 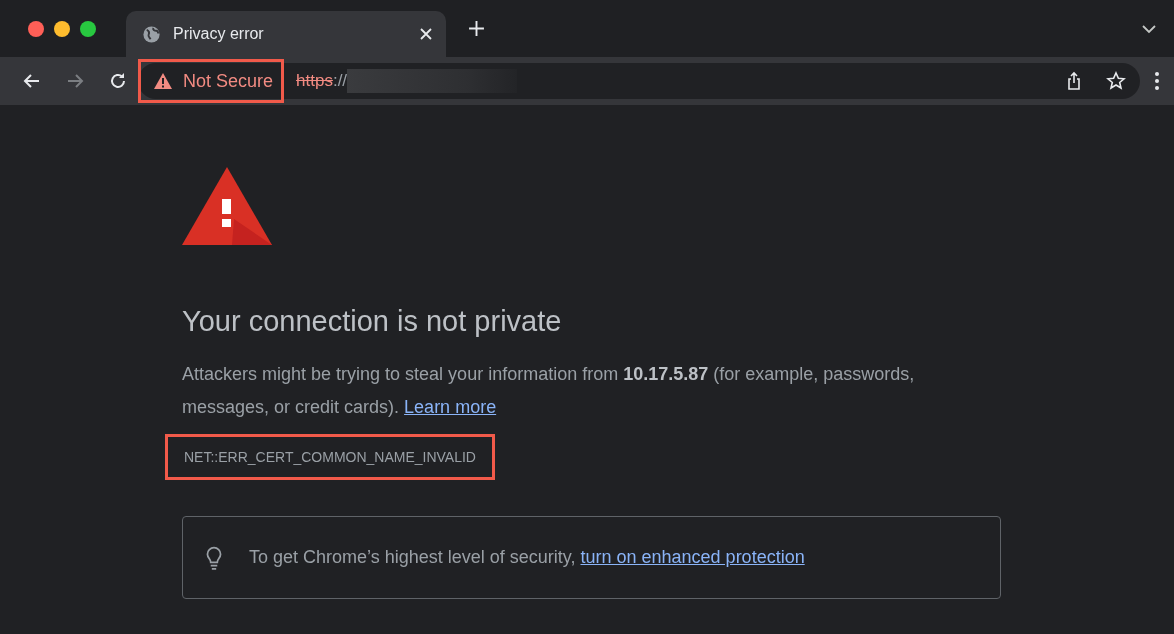 What do you see at coordinates (322, 81) in the screenshot?
I see `url-text: https://` at bounding box center [322, 81].